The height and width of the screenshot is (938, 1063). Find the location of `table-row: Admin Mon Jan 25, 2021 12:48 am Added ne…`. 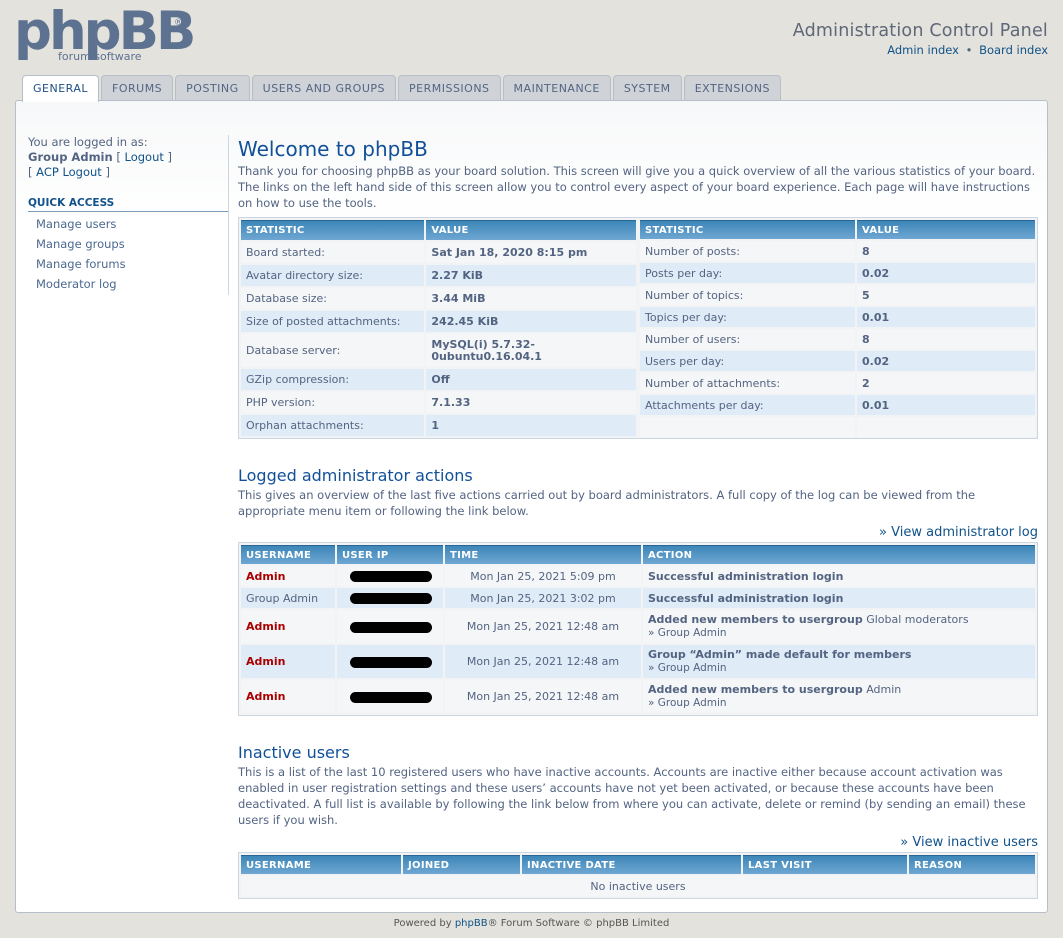

table-row: Admin Mon Jan 25, 2021 12:48 am Added ne… is located at coordinates (638, 696).